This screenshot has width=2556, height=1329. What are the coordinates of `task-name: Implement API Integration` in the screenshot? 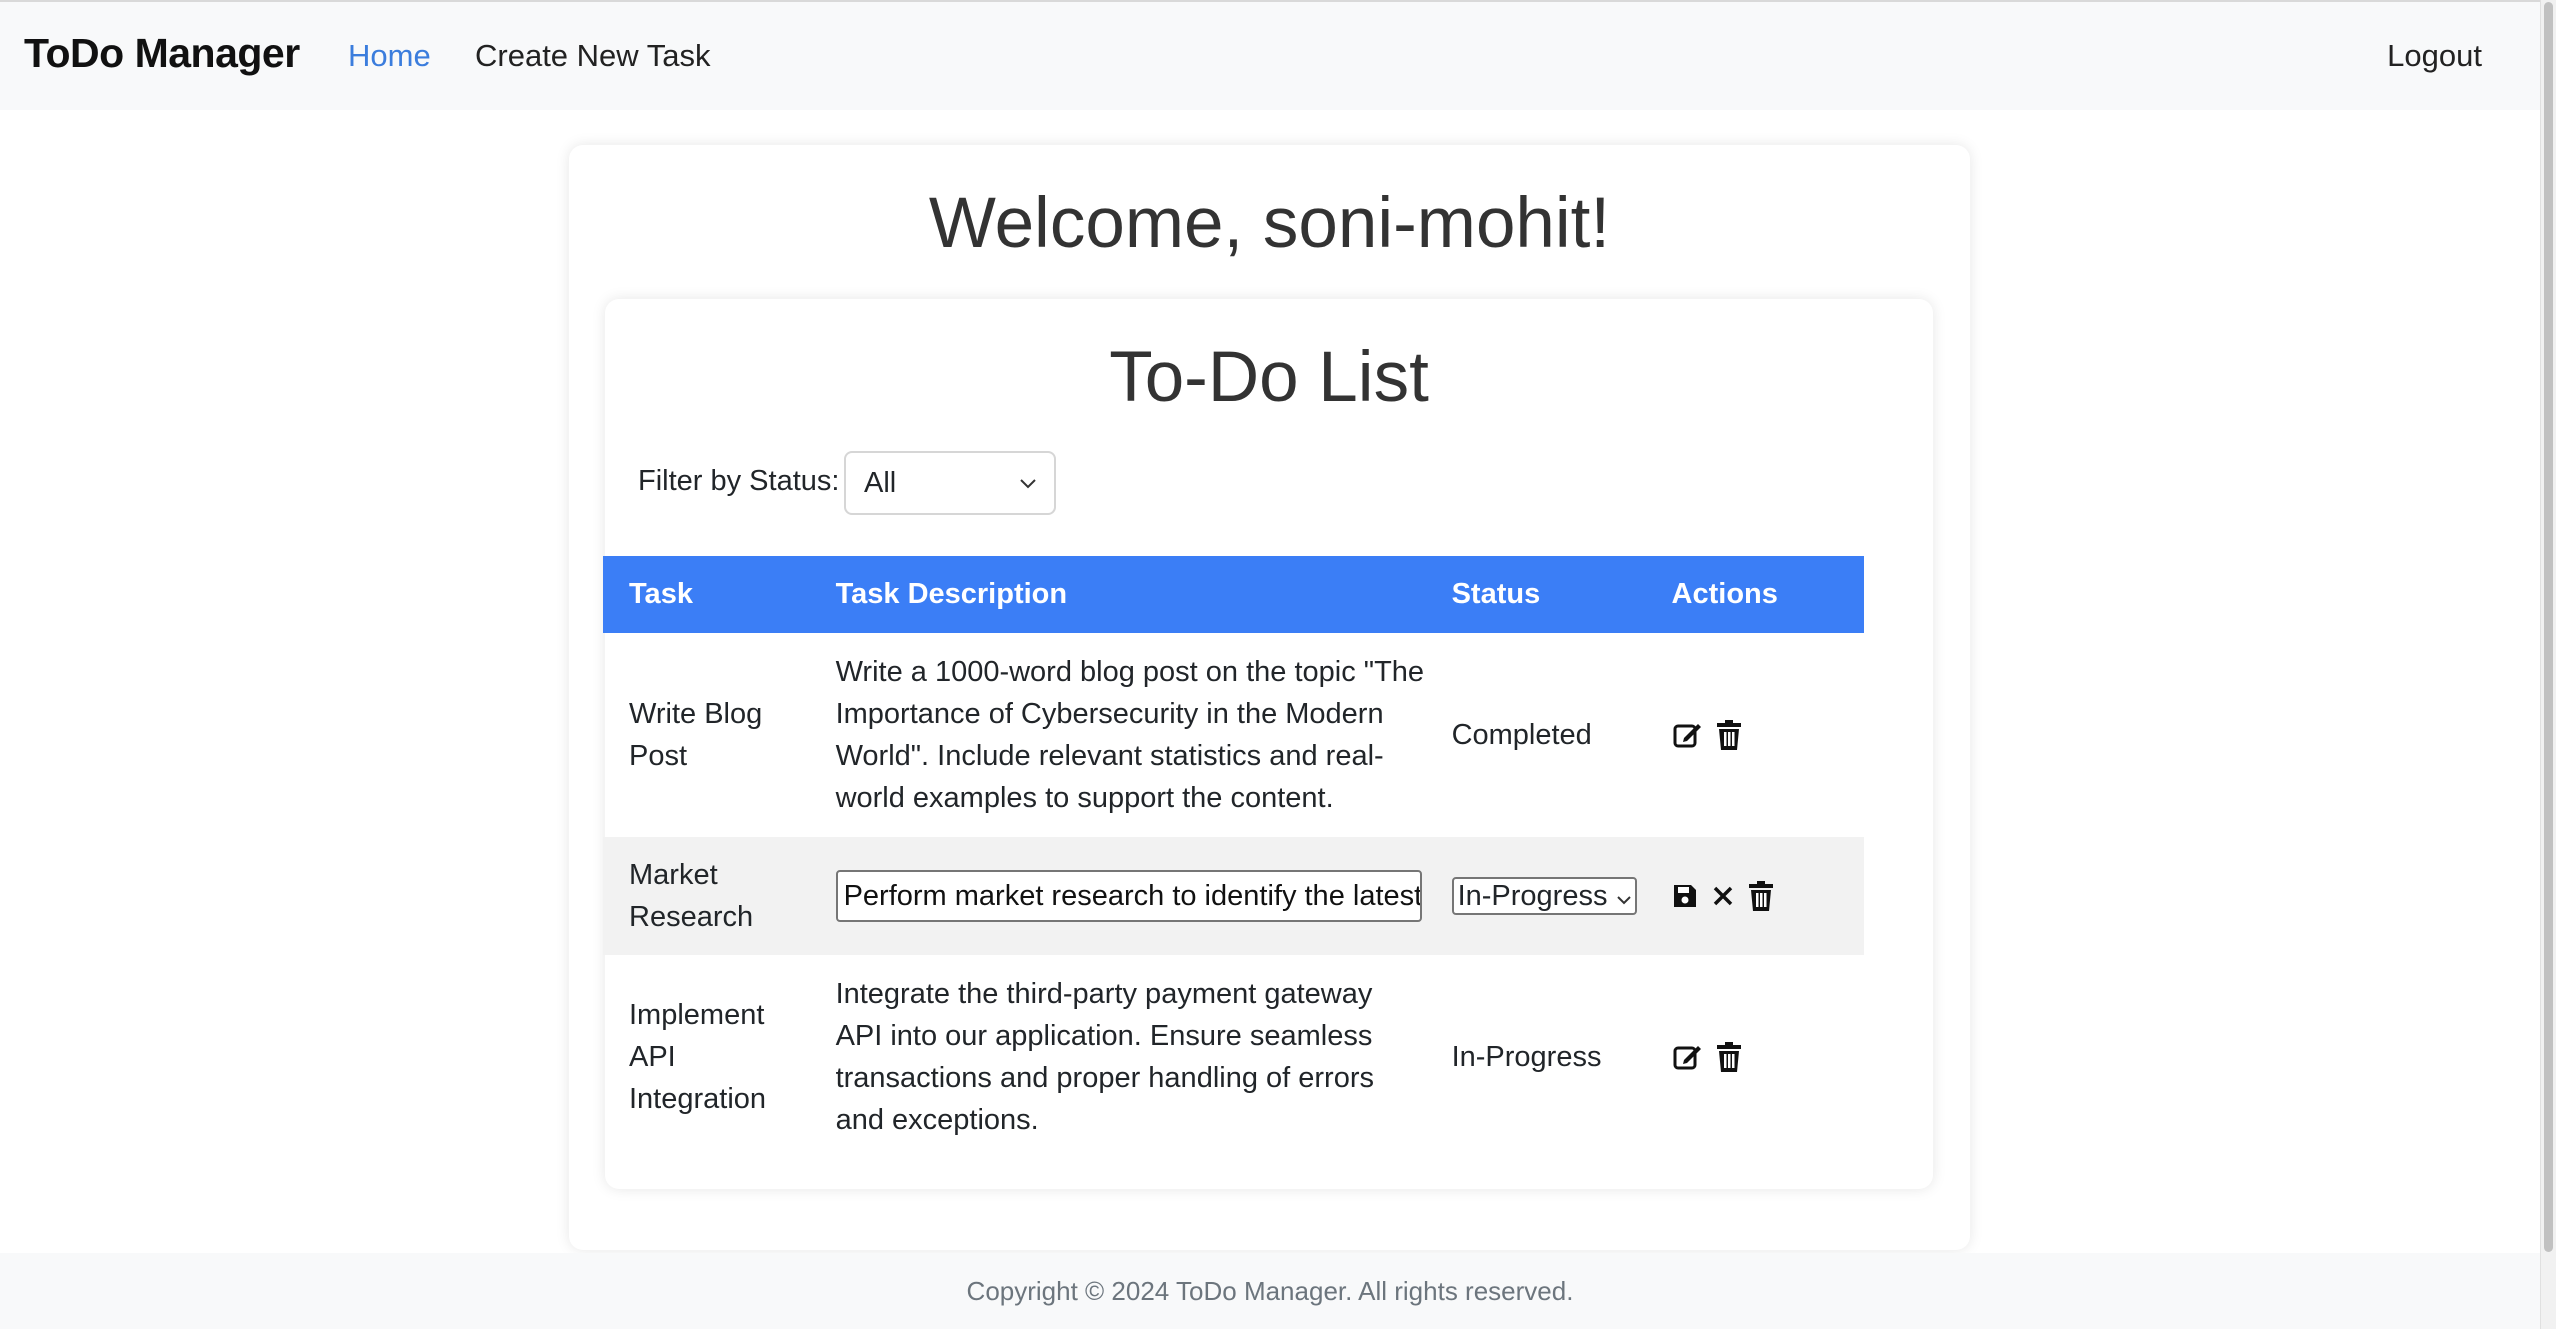 It's located at (706, 1056).